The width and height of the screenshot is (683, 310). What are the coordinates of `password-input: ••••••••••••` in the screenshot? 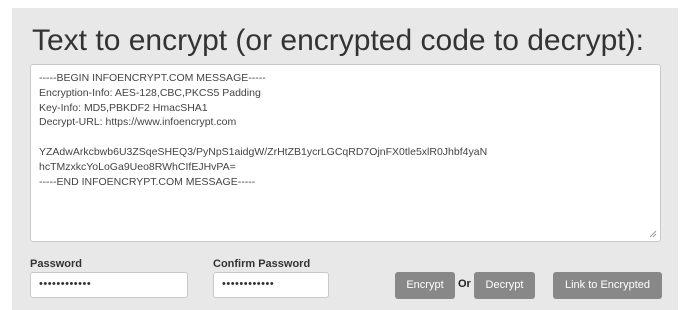 It's located at (109, 285).